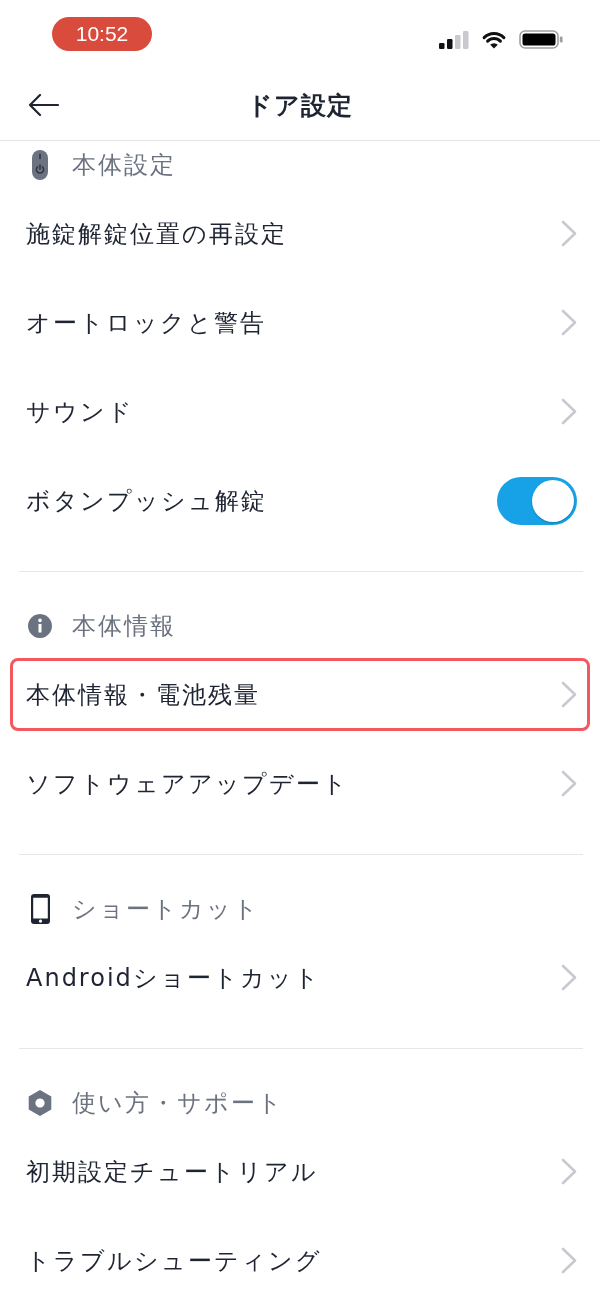  What do you see at coordinates (166, 909) in the screenshot?
I see `section-title: ショートカット` at bounding box center [166, 909].